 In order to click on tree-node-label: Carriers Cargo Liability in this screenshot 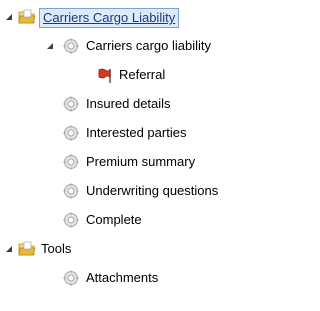, I will do `click(109, 18)`.